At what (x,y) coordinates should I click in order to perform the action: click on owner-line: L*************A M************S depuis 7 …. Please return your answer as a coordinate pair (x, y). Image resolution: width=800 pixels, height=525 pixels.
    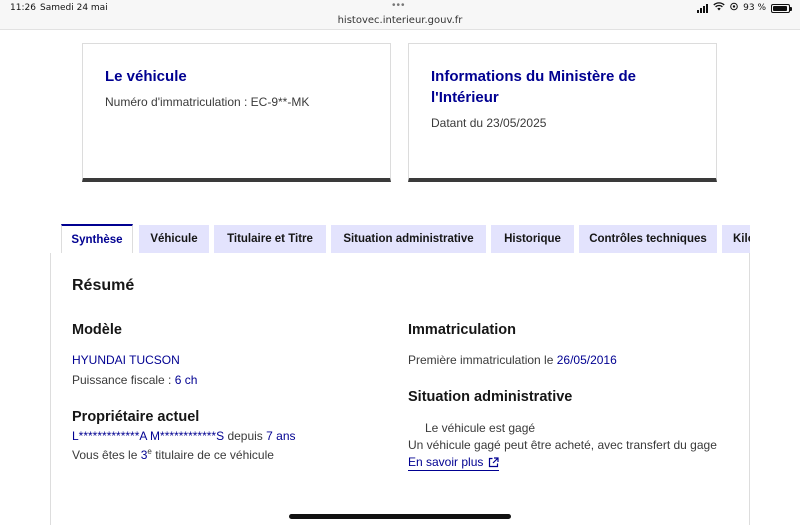
    Looking at the image, I should click on (184, 436).